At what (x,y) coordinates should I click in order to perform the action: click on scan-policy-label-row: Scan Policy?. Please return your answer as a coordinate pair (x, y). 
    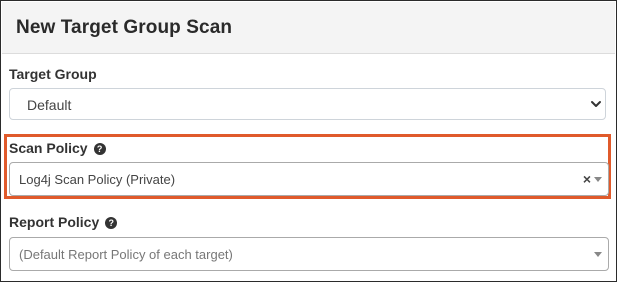
    Looking at the image, I should click on (57, 148).